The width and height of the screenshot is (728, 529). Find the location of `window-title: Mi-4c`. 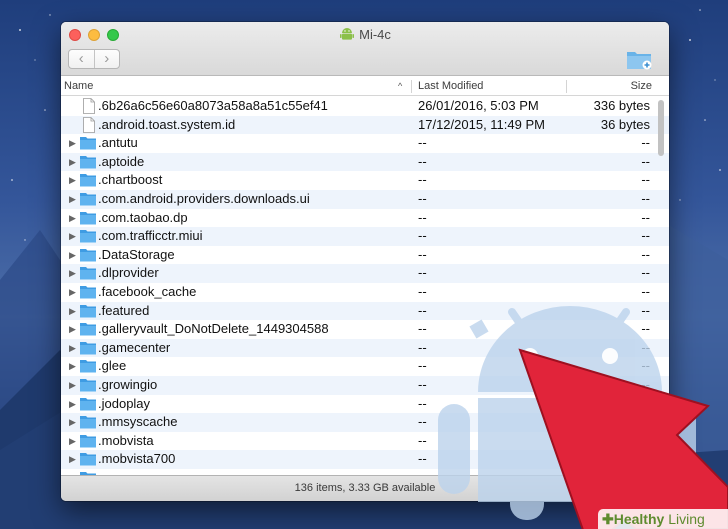

window-title: Mi-4c is located at coordinates (365, 35).